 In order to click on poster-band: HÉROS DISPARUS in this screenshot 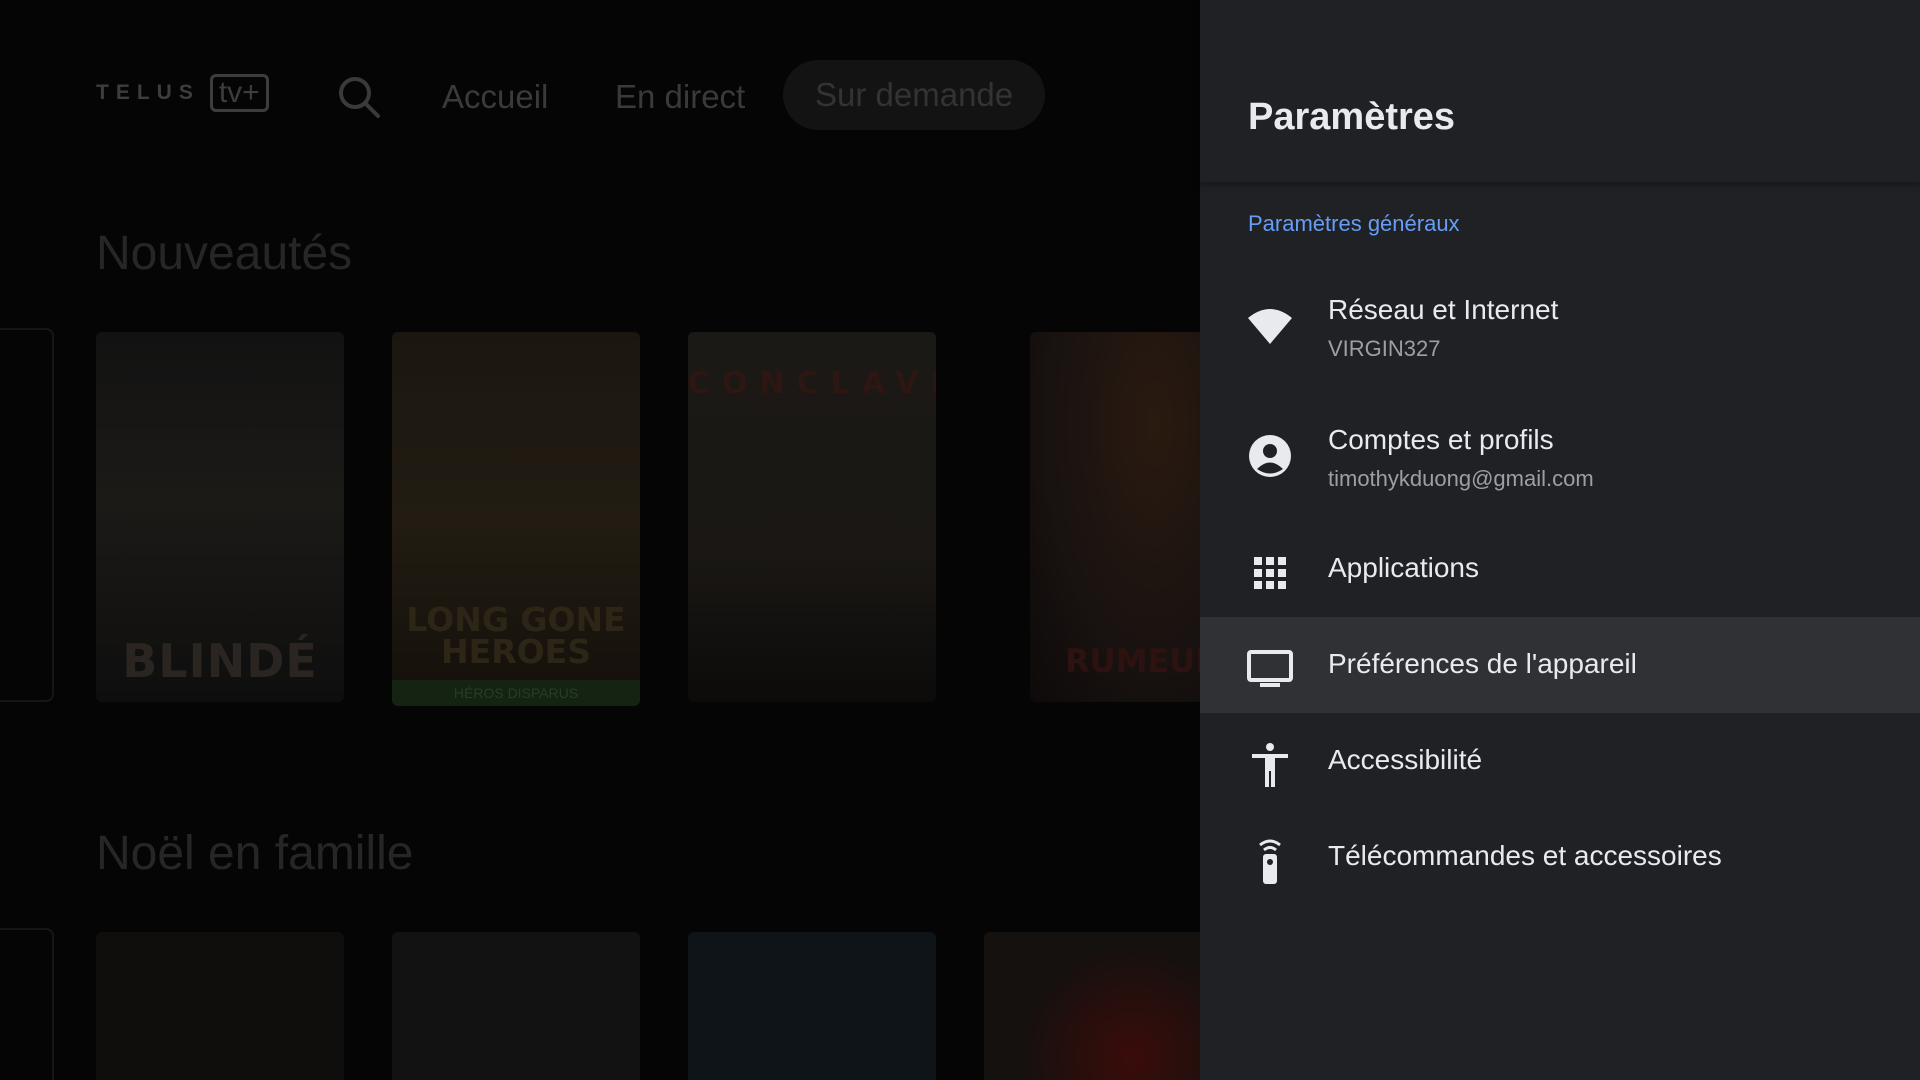, I will do `click(516, 693)`.